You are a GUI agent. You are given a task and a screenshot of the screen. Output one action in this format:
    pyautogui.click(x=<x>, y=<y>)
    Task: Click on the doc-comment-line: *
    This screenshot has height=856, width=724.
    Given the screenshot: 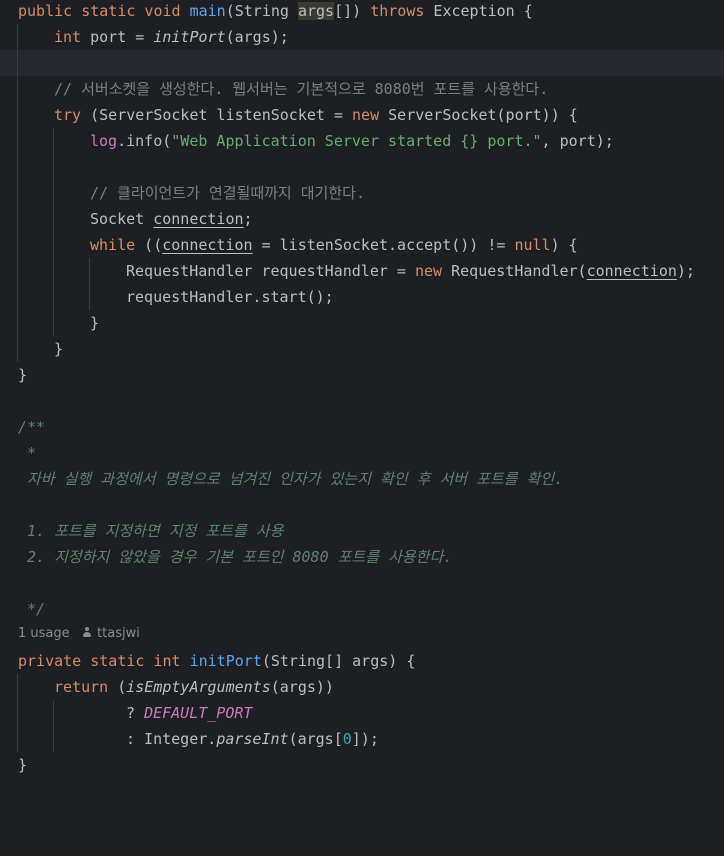 What is the action you would take?
    pyautogui.click(x=362, y=453)
    